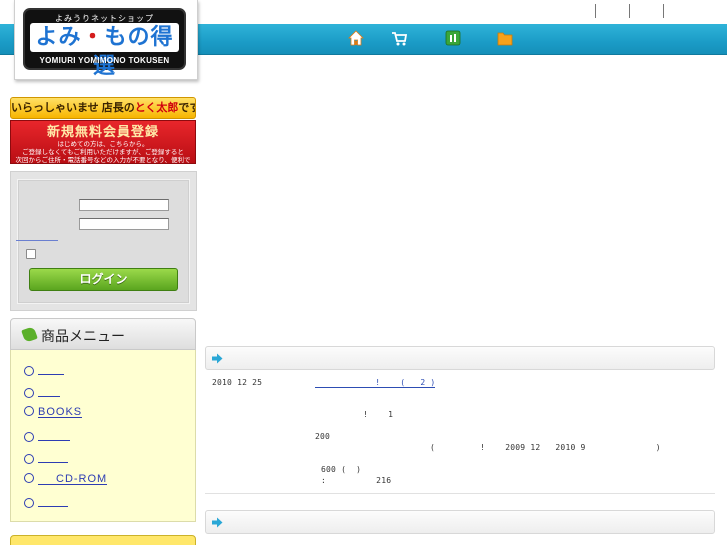  What do you see at coordinates (37, 240) in the screenshot?
I see `forgot-password-link` at bounding box center [37, 240].